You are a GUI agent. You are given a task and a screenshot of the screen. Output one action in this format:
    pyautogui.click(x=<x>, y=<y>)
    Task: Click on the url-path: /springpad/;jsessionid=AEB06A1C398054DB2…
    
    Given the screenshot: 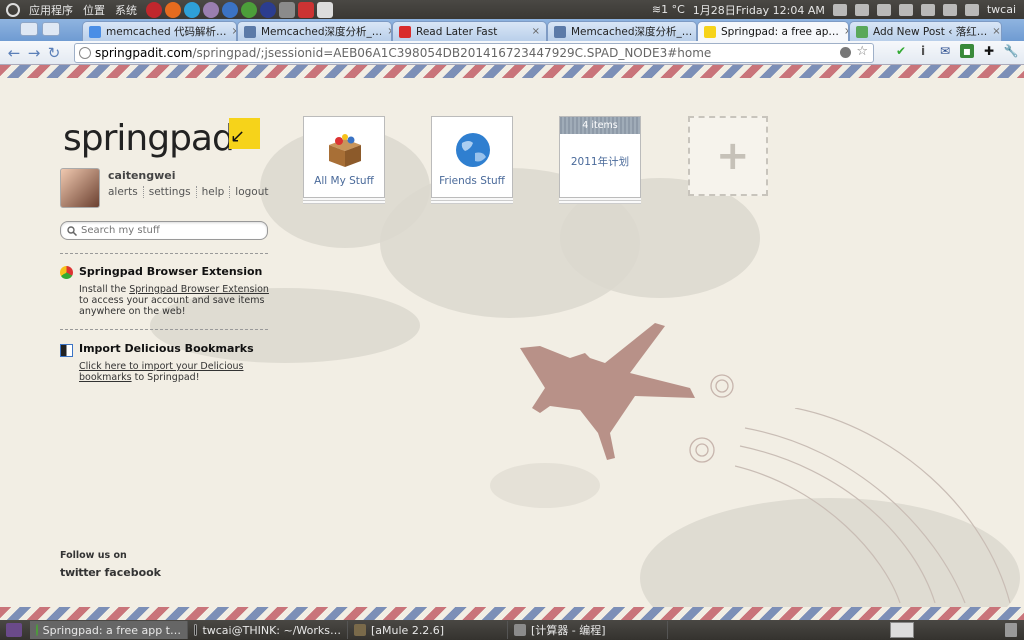 What is the action you would take?
    pyautogui.click(x=452, y=53)
    